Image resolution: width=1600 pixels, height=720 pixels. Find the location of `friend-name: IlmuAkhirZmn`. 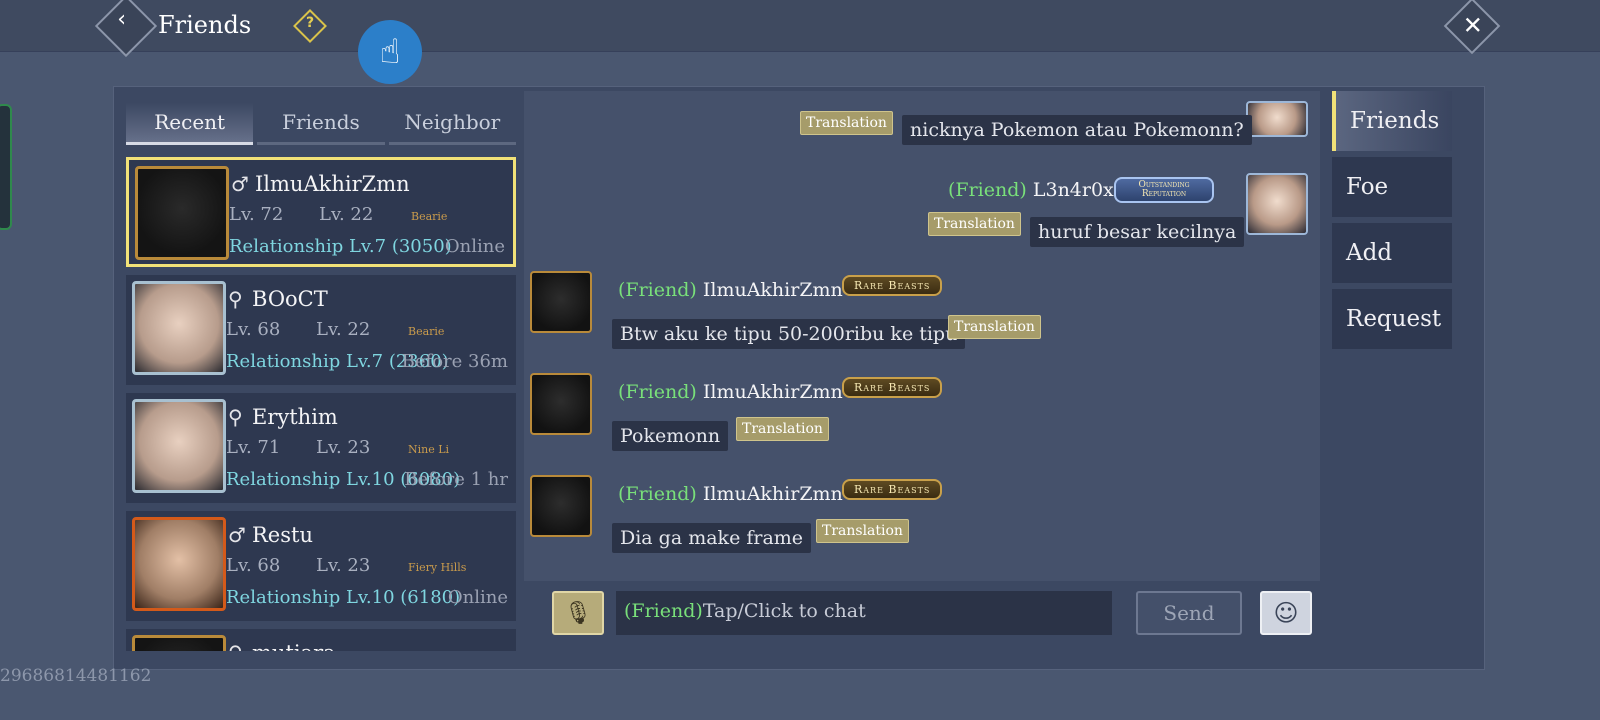

friend-name: IlmuAkhirZmn is located at coordinates (332, 184).